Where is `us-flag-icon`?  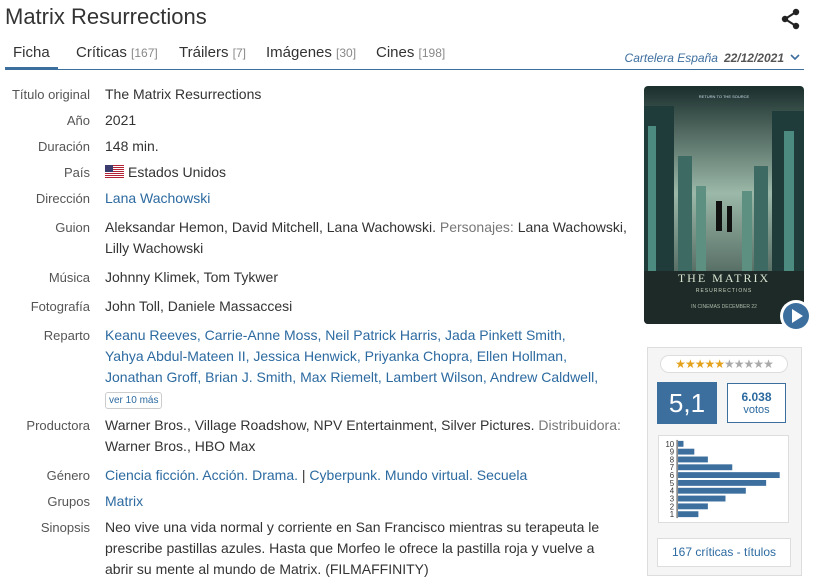
us-flag-icon is located at coordinates (114, 171).